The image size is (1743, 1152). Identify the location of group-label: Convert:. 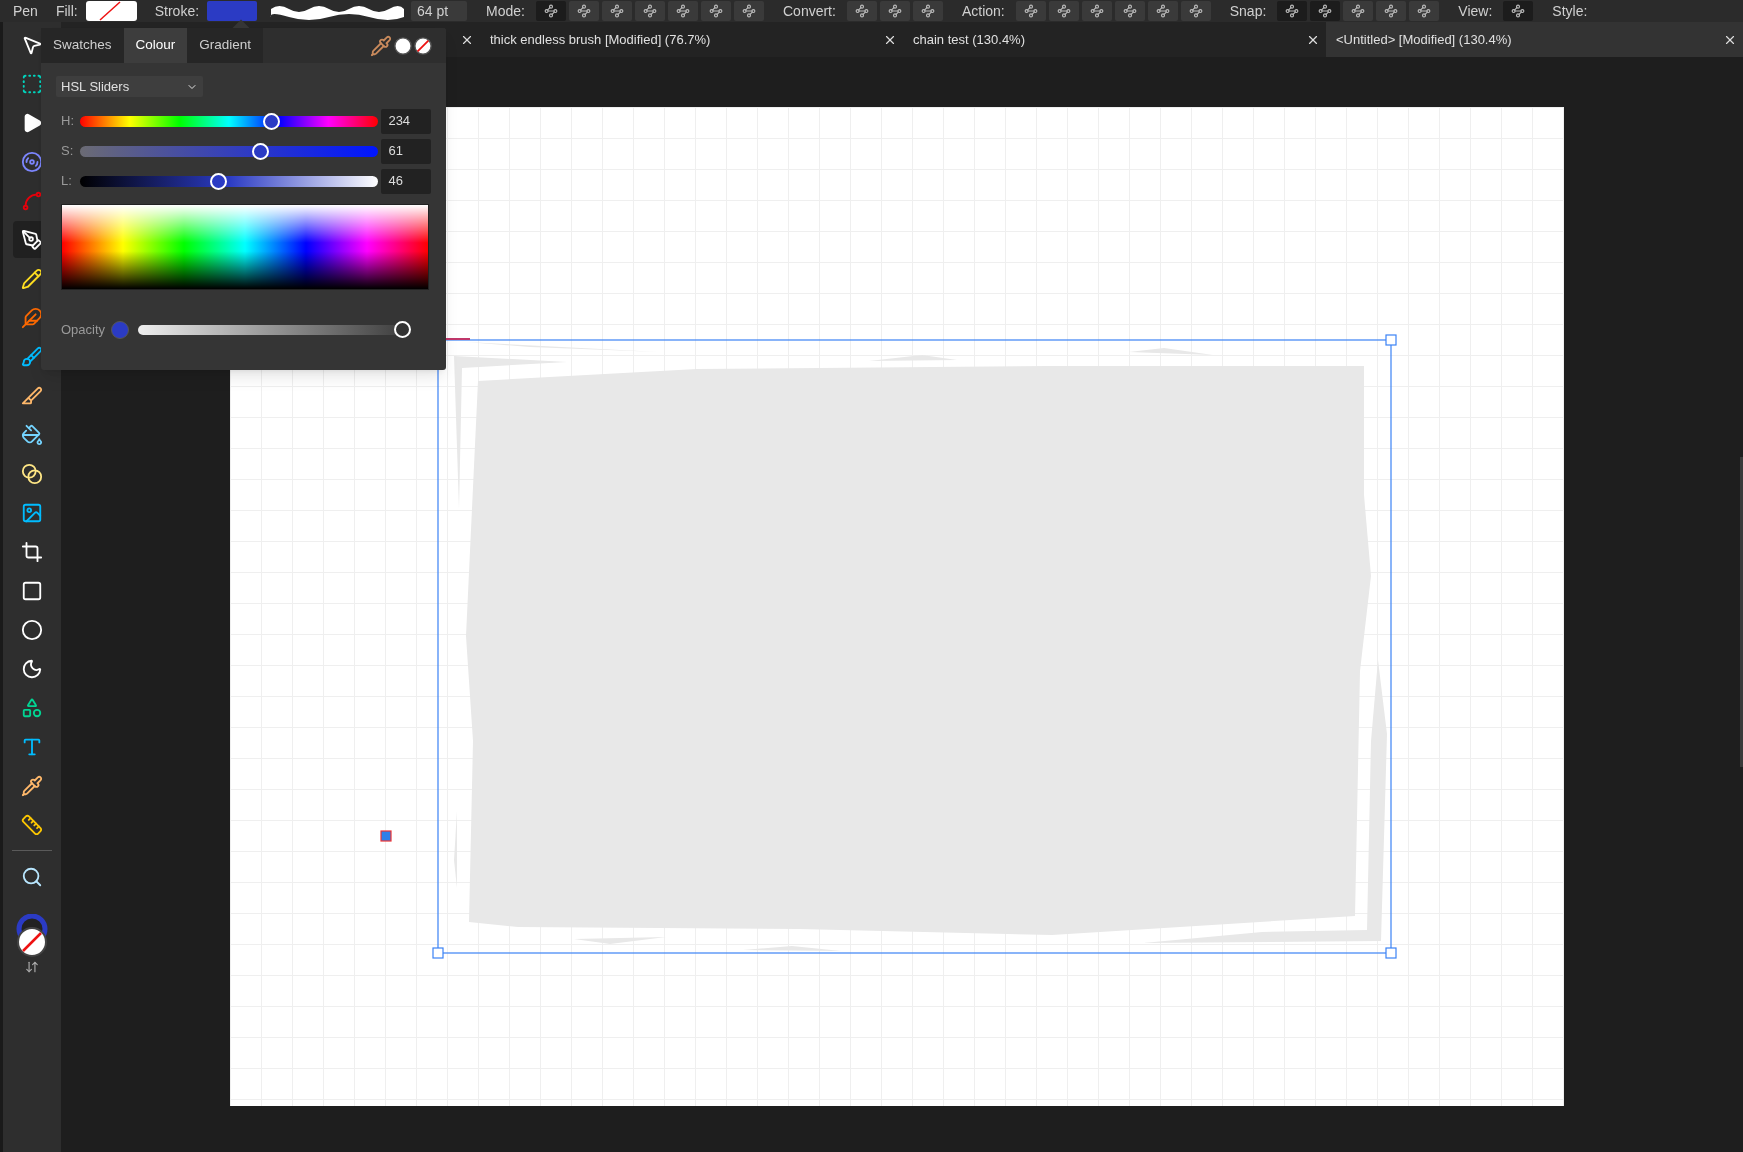
(809, 11).